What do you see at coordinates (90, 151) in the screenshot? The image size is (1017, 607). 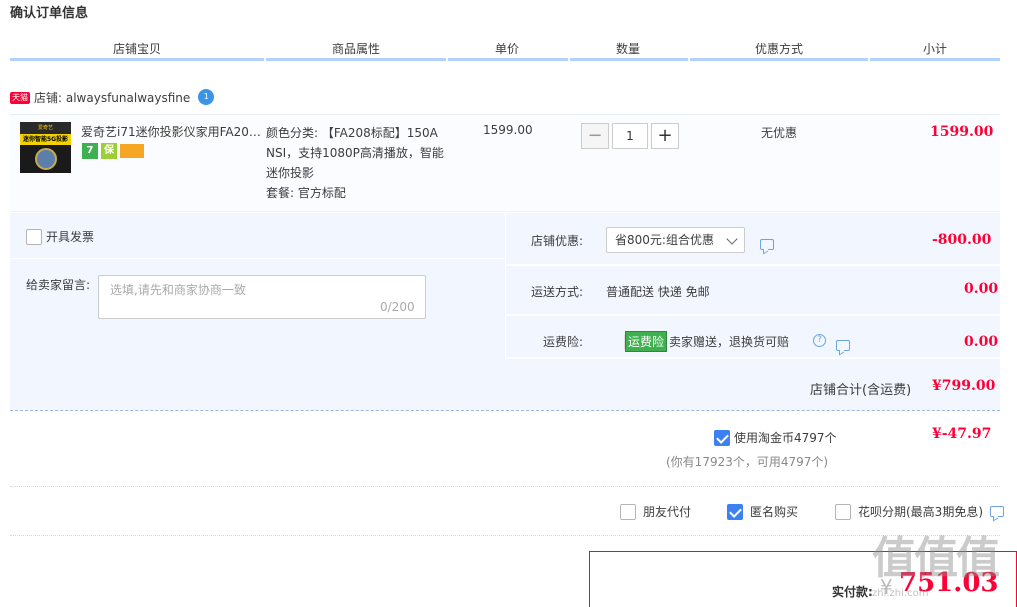 I see `seven-day-return-icon: 7` at bounding box center [90, 151].